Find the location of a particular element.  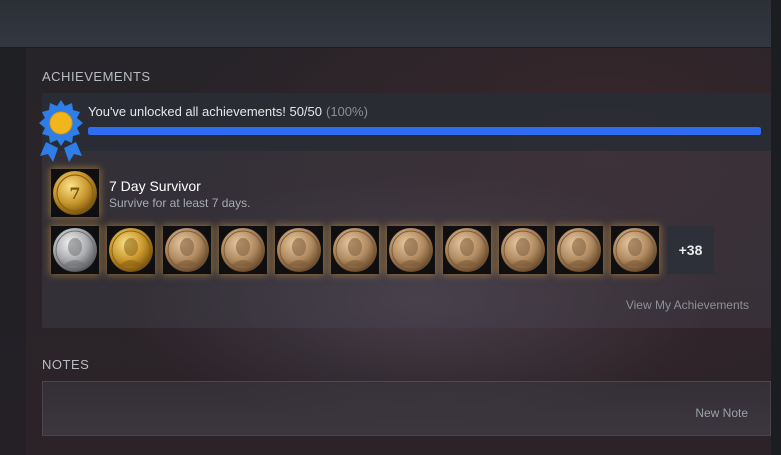

view-my-achievements-link: View My Achievements is located at coordinates (687, 305).